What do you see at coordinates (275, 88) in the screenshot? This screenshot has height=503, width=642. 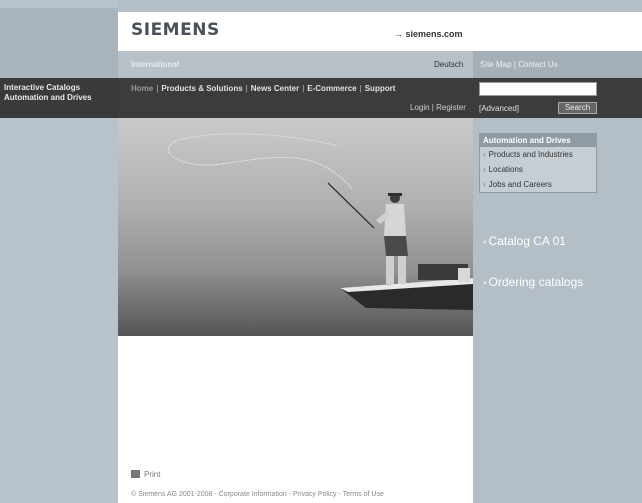 I see `nav-news-center: News Center` at bounding box center [275, 88].